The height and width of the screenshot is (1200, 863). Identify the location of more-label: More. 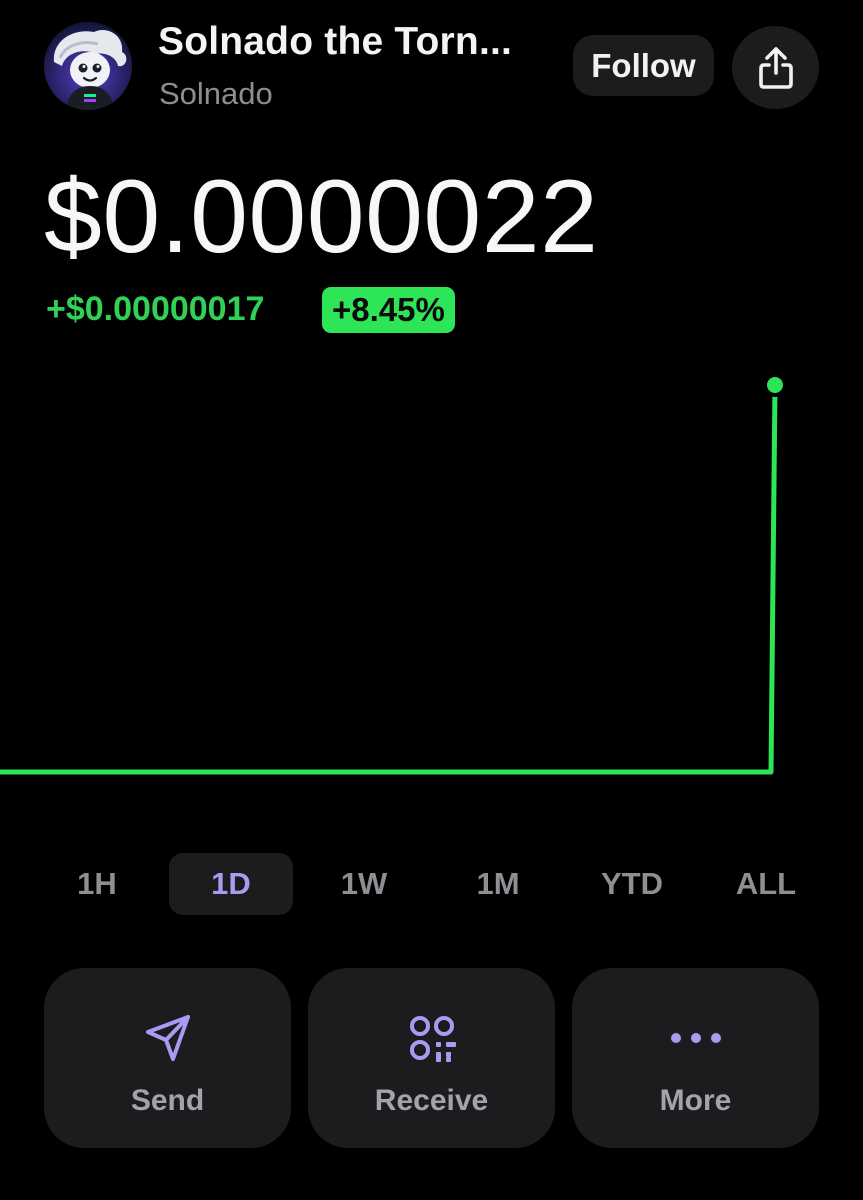
(695, 1100).